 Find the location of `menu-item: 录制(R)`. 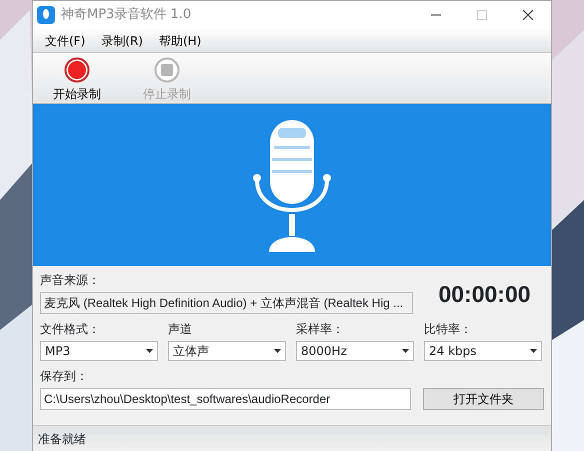

menu-item: 录制(R) is located at coordinates (122, 41).